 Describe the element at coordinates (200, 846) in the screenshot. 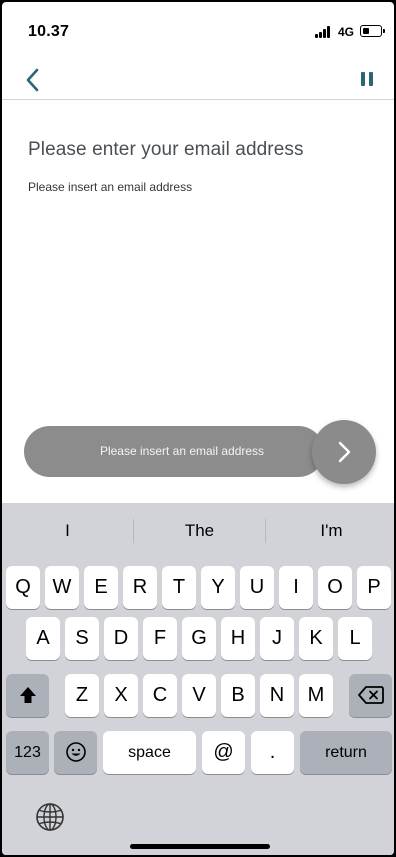

I see `home-indicator` at that location.